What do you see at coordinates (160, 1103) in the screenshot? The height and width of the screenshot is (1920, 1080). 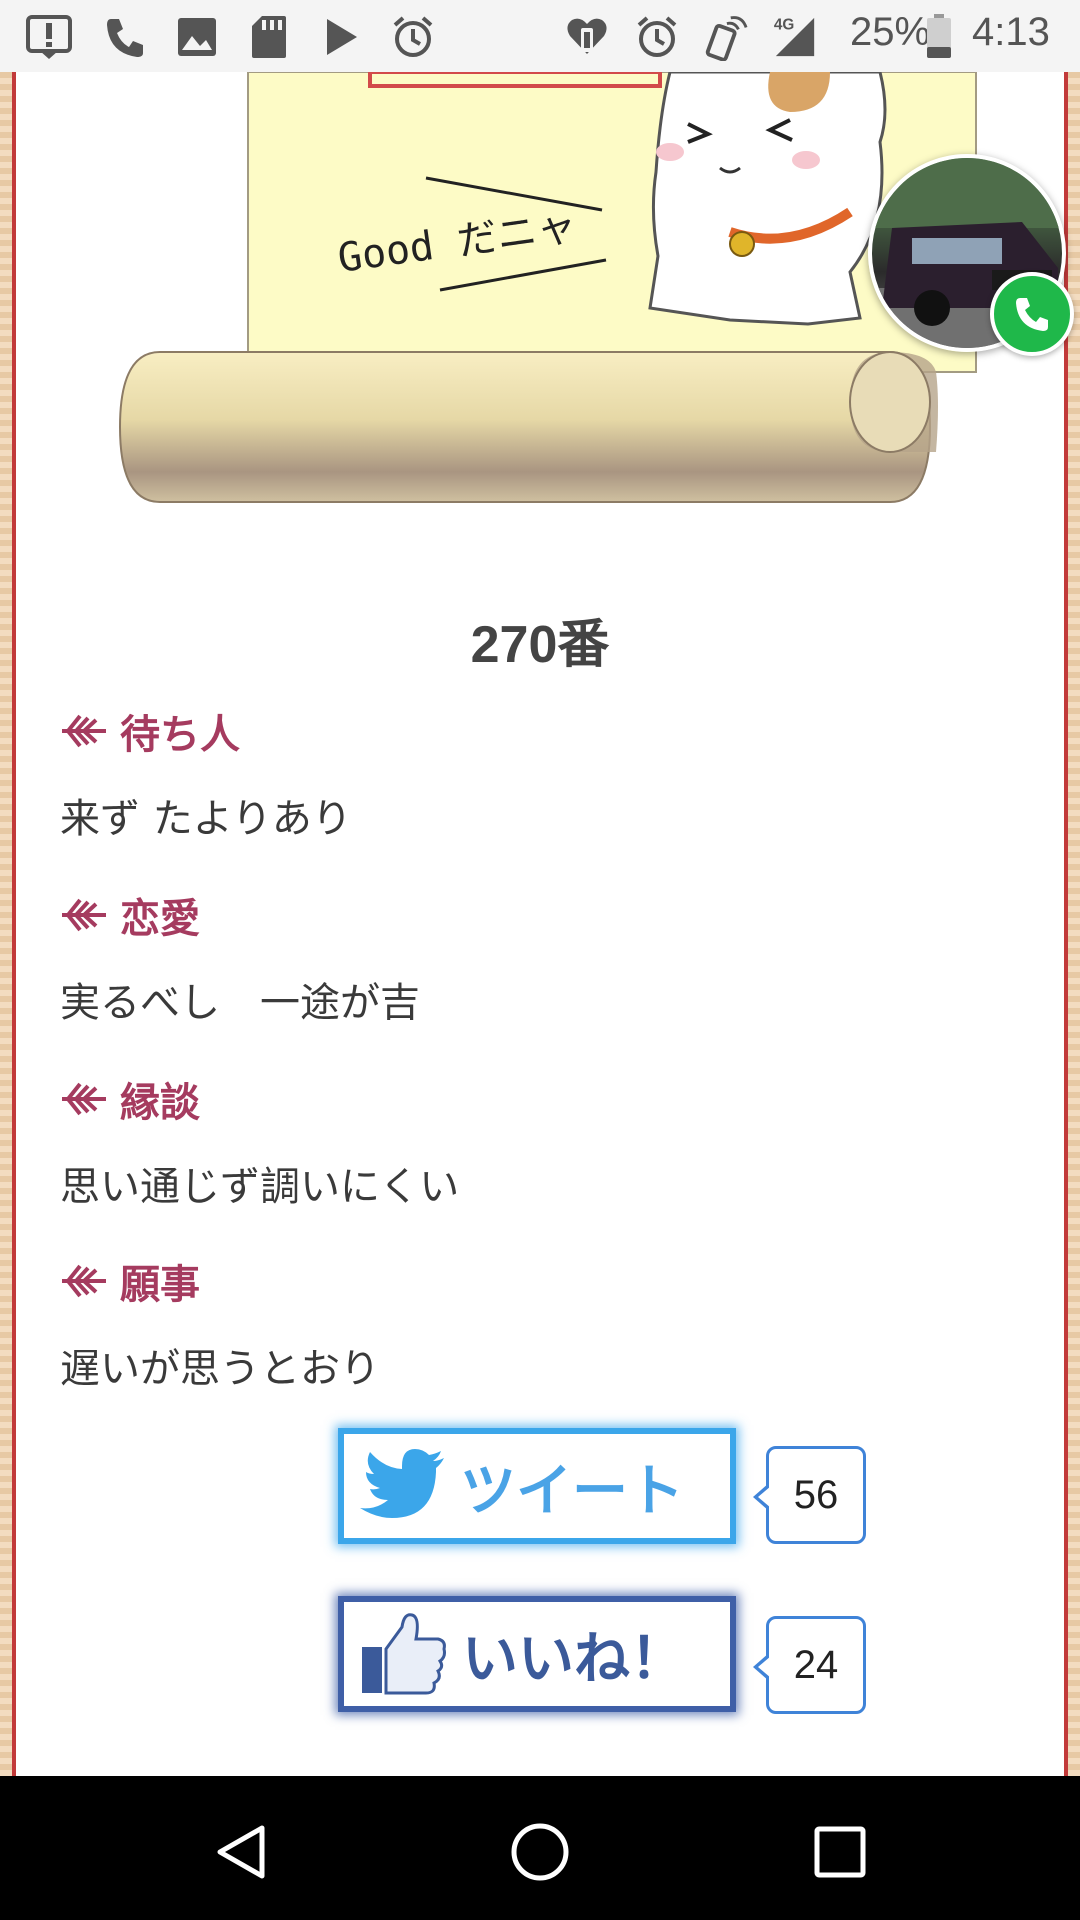 I see `fortune-item-label: 縁談` at bounding box center [160, 1103].